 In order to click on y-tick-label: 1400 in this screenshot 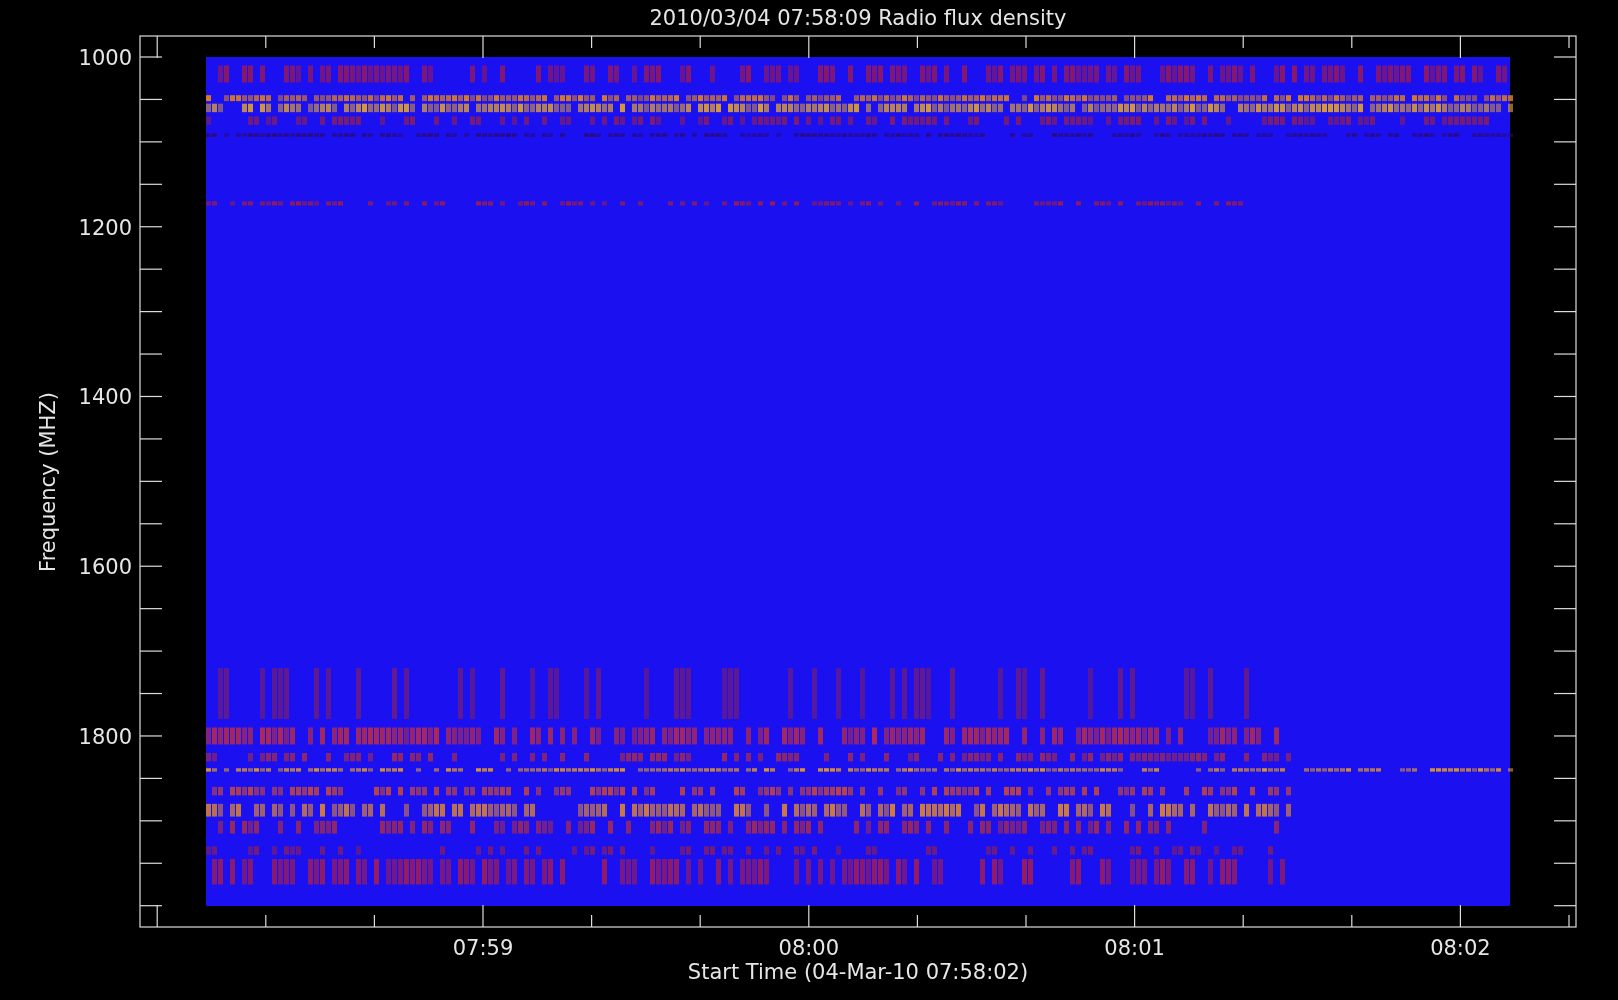, I will do `click(105, 397)`.